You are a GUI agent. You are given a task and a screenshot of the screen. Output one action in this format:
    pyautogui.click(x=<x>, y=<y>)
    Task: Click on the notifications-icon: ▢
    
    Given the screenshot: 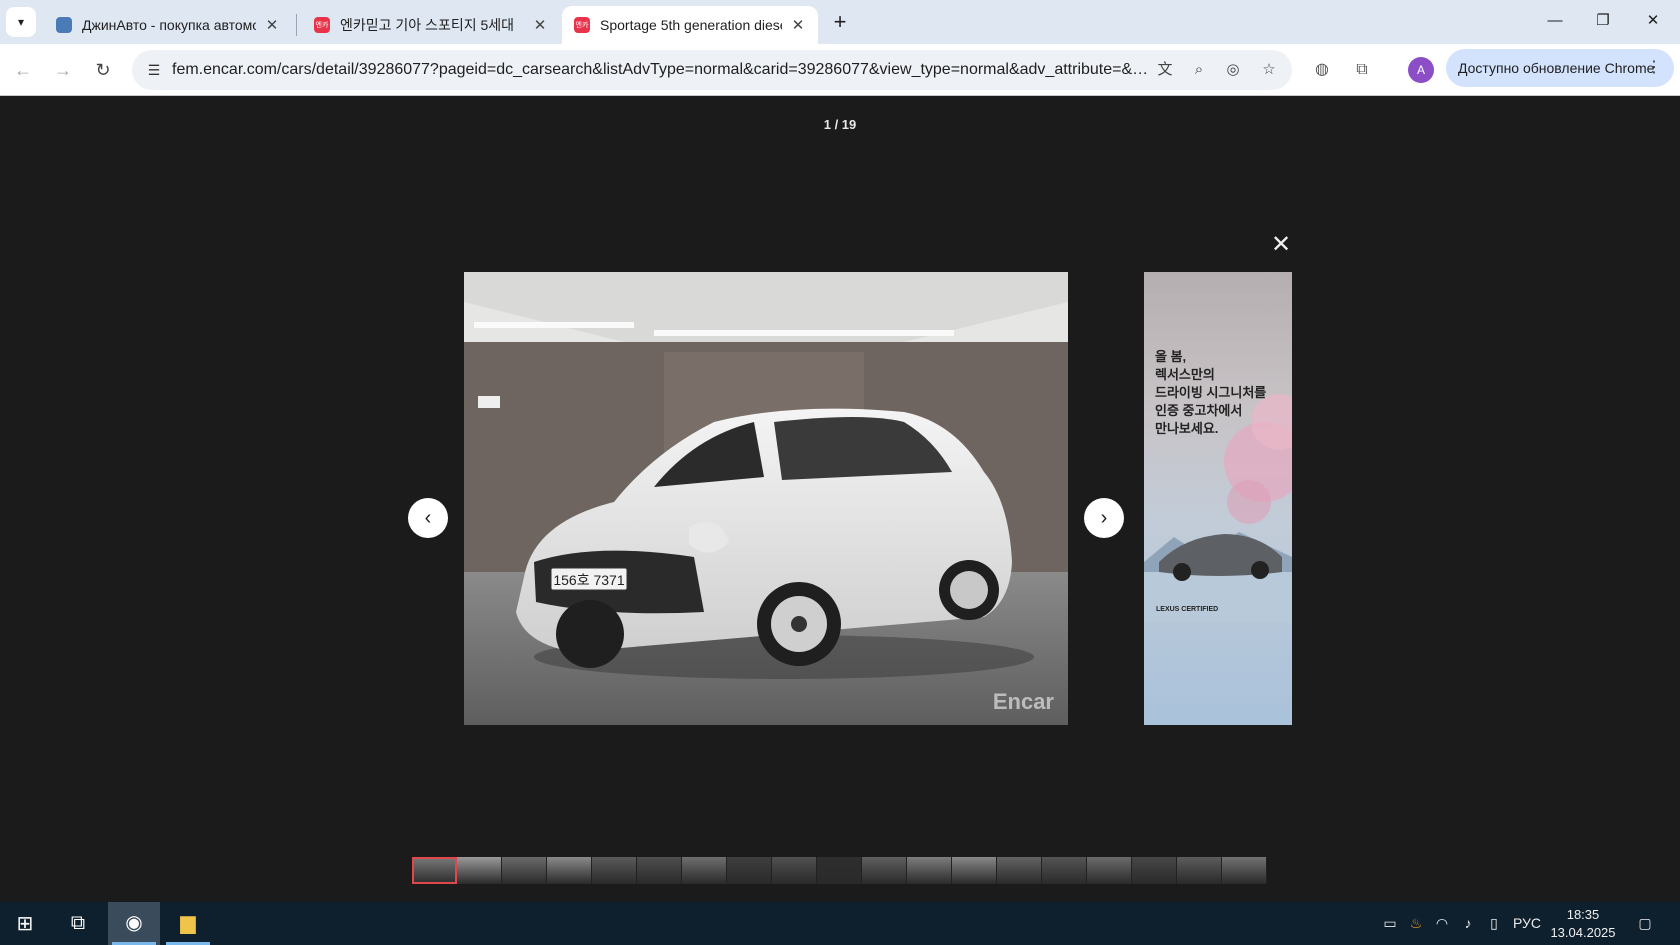 What is the action you would take?
    pyautogui.click(x=1645, y=923)
    